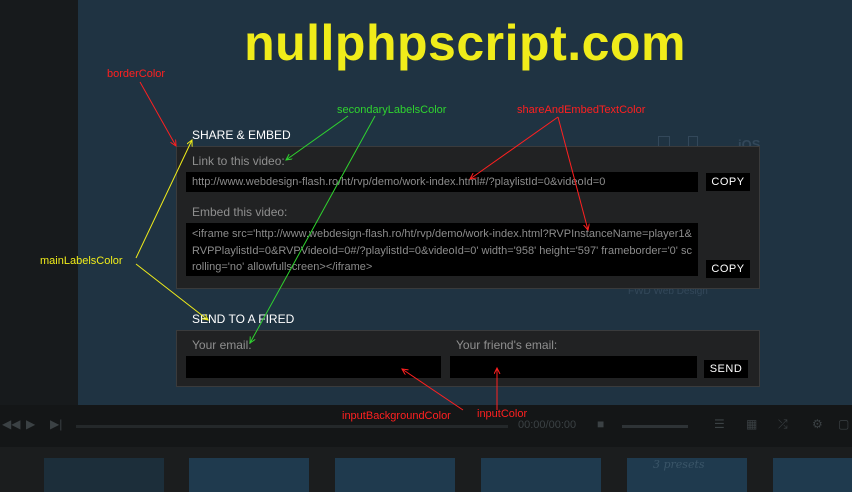 This screenshot has width=852, height=492. What do you see at coordinates (313, 367) in the screenshot?
I see `your-email-input` at bounding box center [313, 367].